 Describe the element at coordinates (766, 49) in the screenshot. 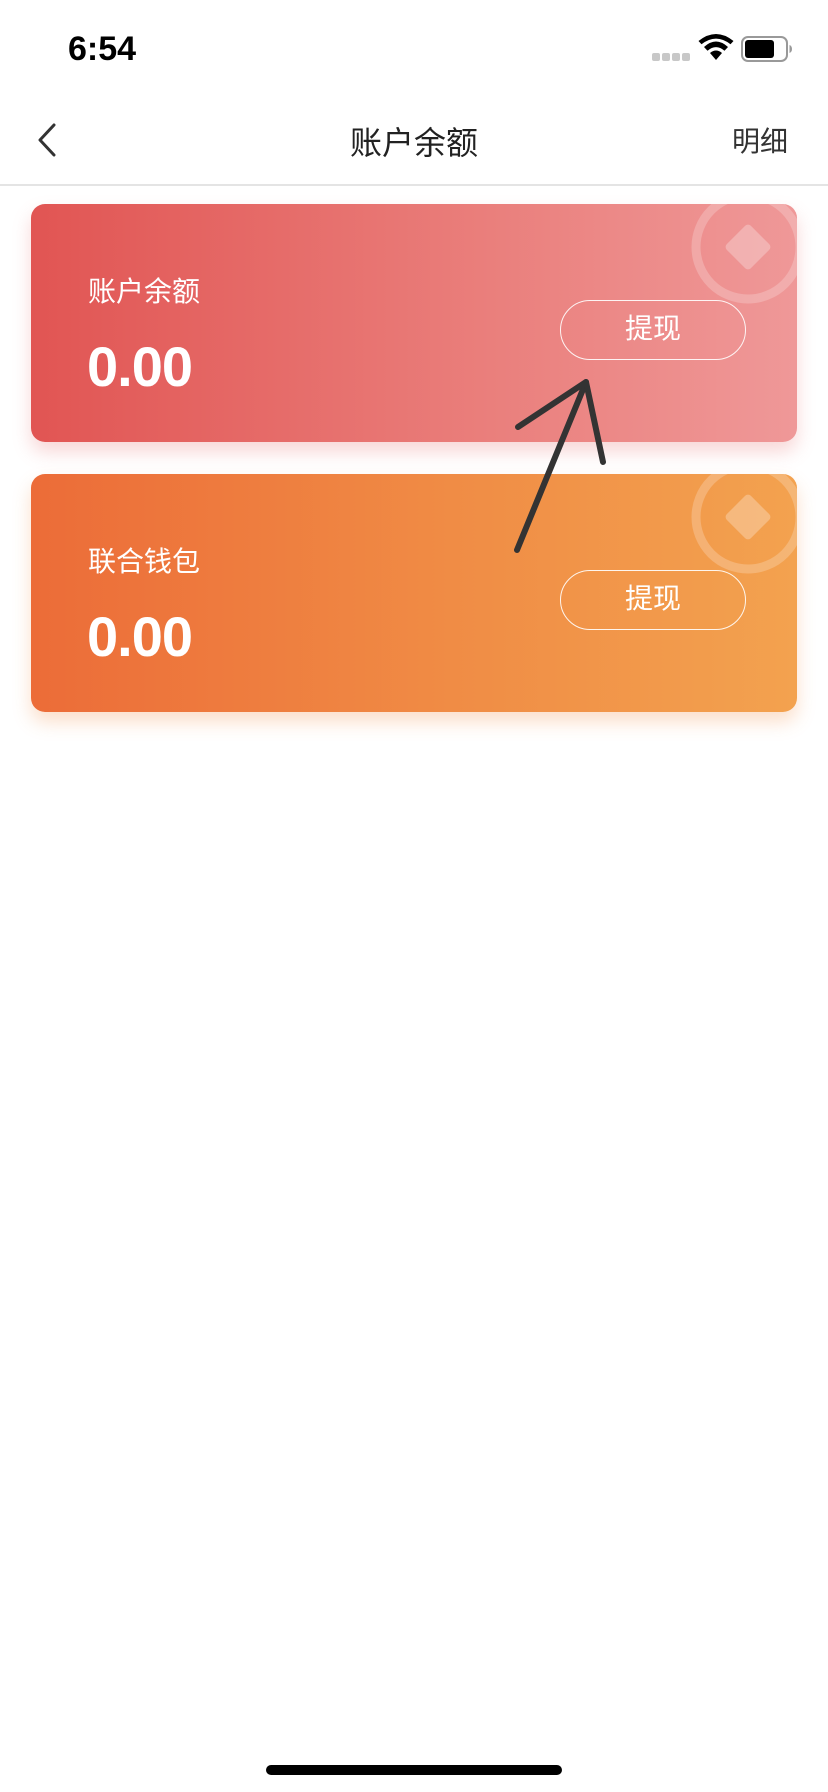

I see `battery-icon` at that location.